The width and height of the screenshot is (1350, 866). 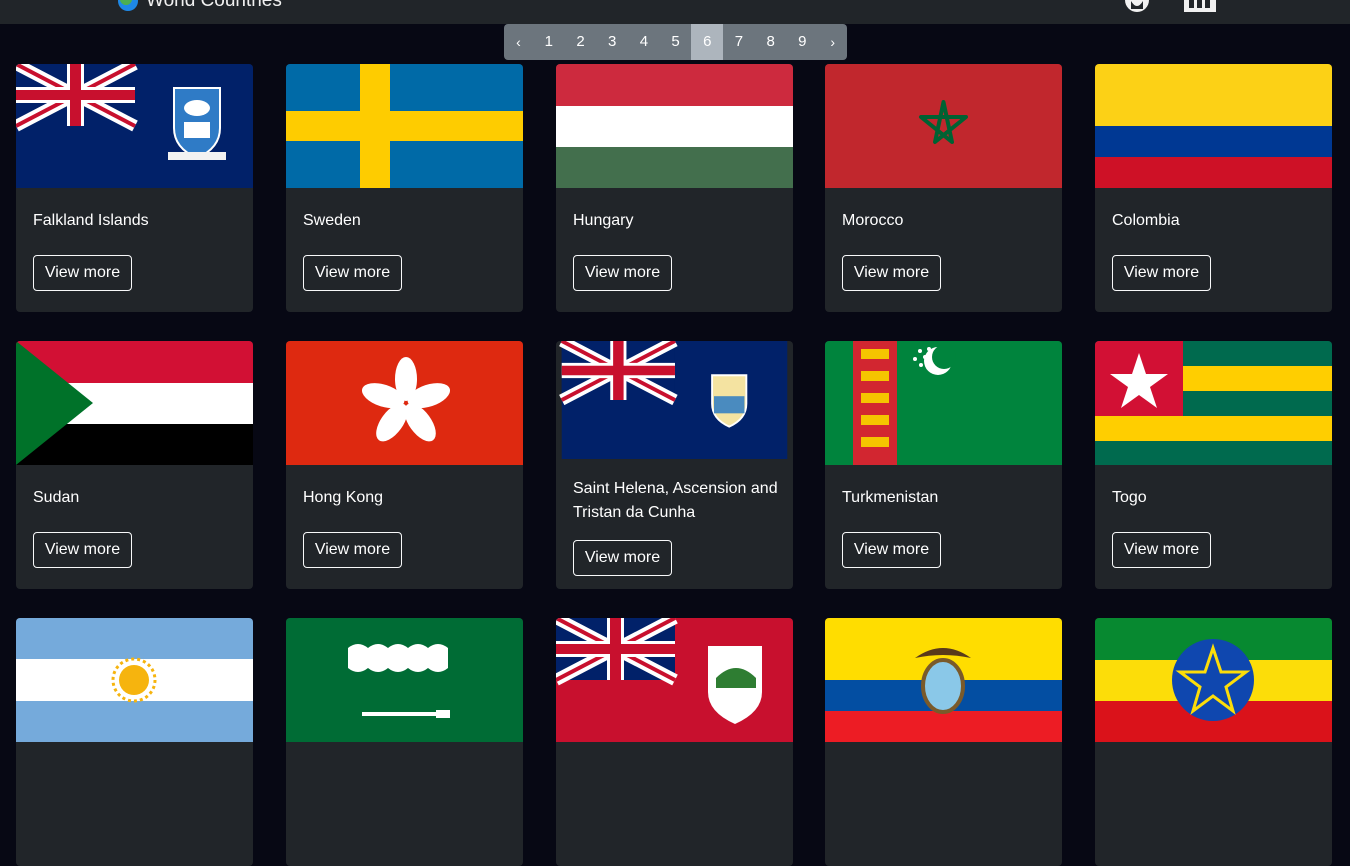 I want to click on pagination: ‹ 1 2 3 4 5 6 7 8 9 ›, so click(x=676, y=42).